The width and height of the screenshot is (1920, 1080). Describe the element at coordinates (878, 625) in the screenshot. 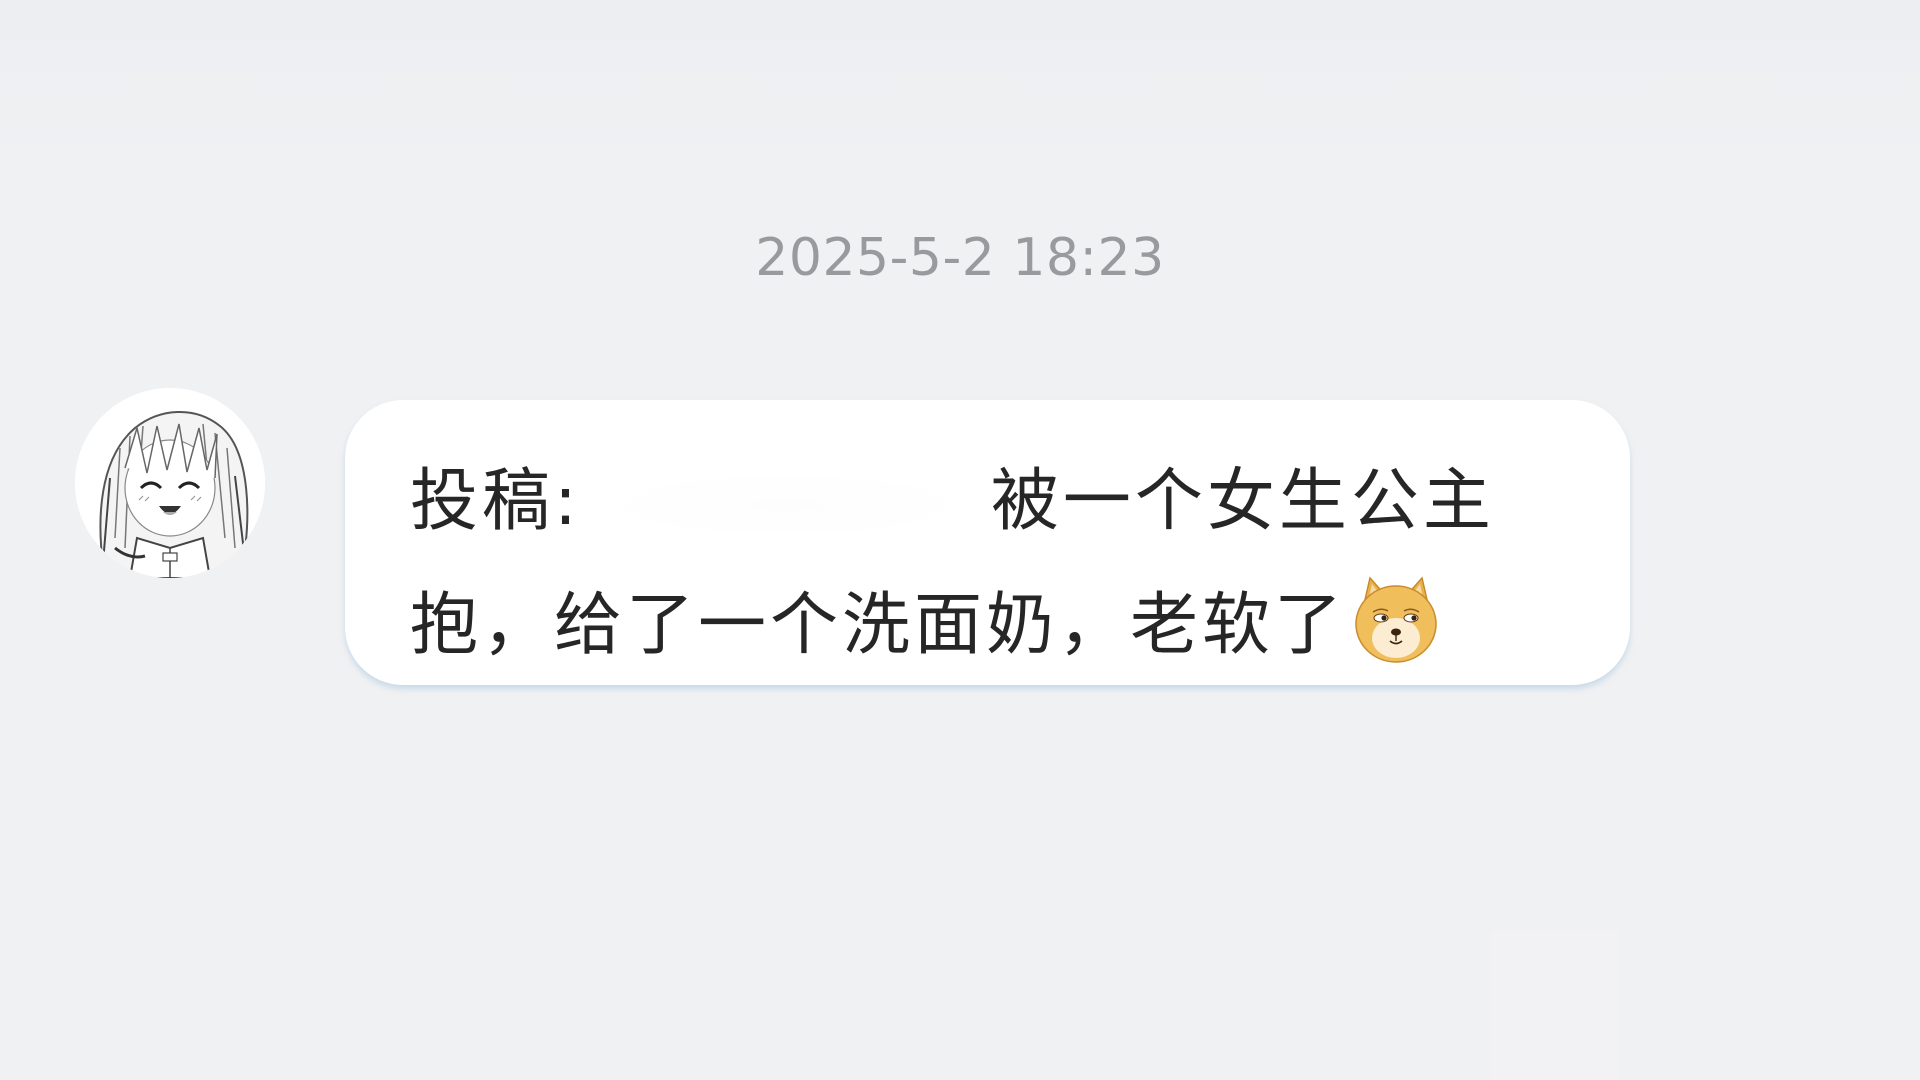

I see `message-text-line-2: 抱，给了一个洗面奶，老软了` at that location.